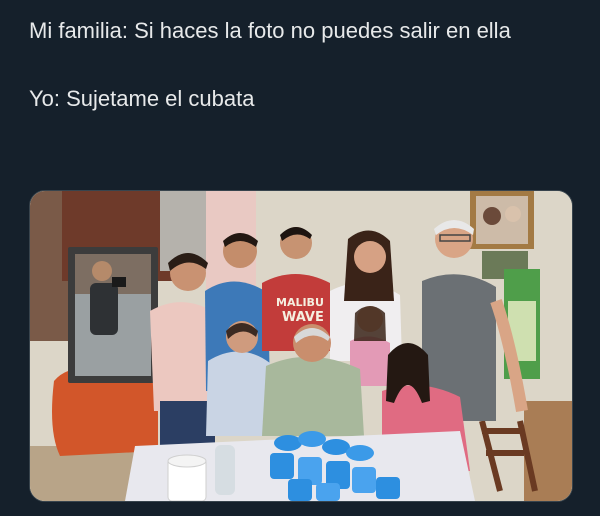 The image size is (600, 516). I want to click on tweet-line-2: Yo: Sujetame el cubata, so click(142, 98).